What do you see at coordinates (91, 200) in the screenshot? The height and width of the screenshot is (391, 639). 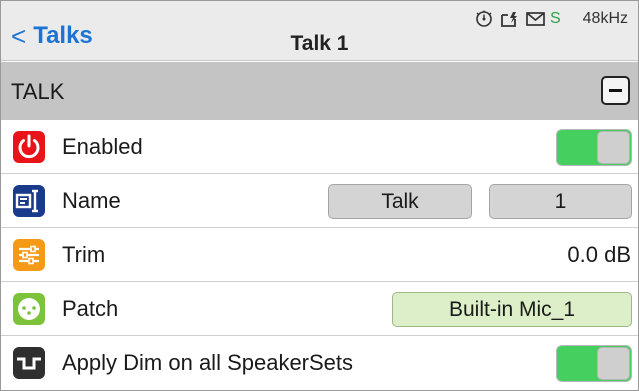 I see `name-label: Name` at bounding box center [91, 200].